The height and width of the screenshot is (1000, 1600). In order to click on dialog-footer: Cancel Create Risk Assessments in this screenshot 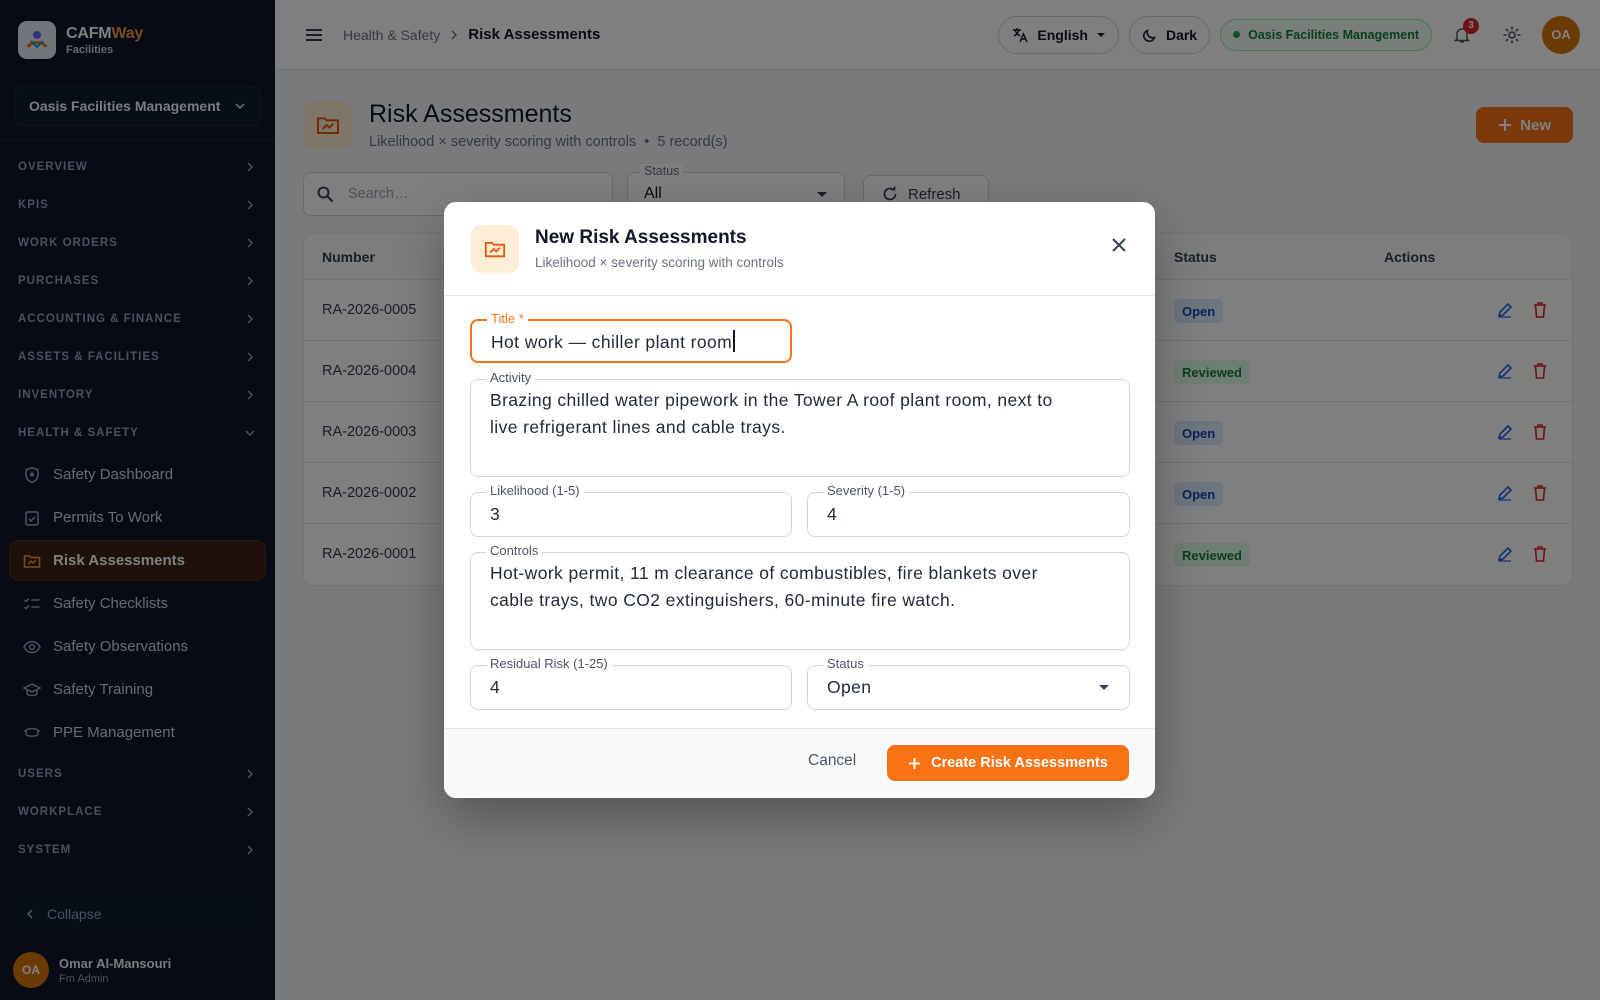, I will do `click(799, 763)`.